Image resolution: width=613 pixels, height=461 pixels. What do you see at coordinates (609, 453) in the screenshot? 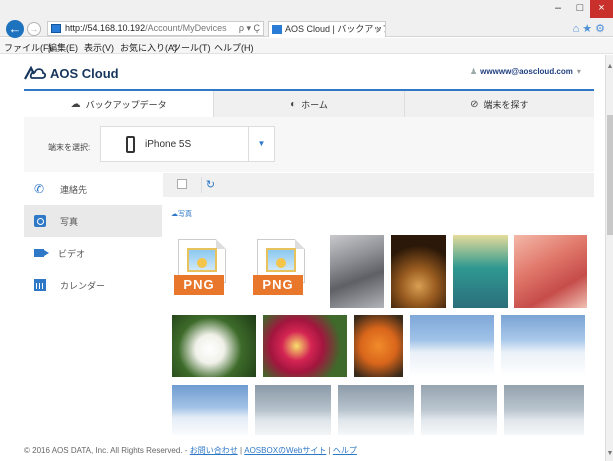
I see `scroll-down-icon: ▼` at bounding box center [609, 453].